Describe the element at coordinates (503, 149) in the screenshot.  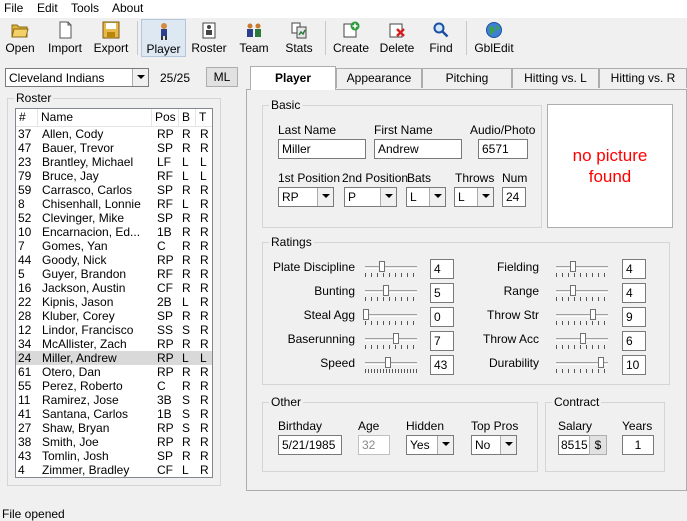
I see `audio-photo-field: 6571` at that location.